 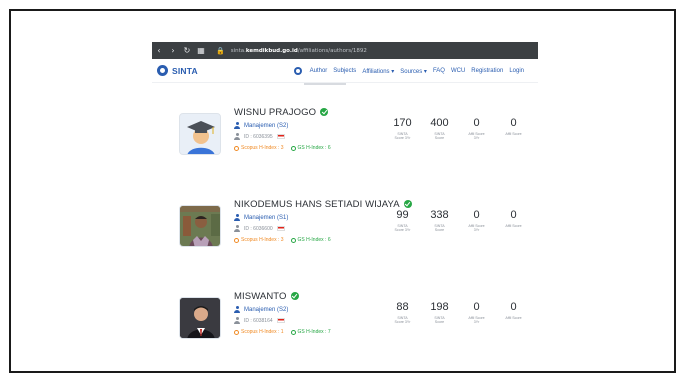 I want to click on divider, so click(x=325, y=84).